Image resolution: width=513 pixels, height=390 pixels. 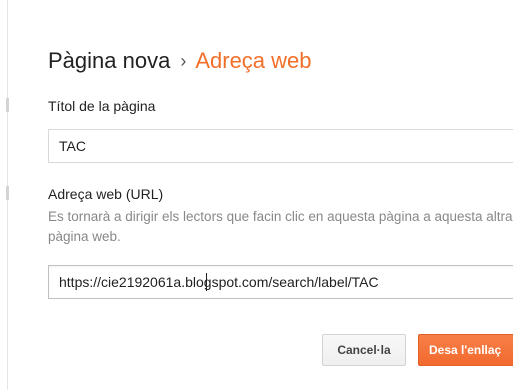 What do you see at coordinates (364, 350) in the screenshot?
I see `cancel-button: Cancel·la` at bounding box center [364, 350].